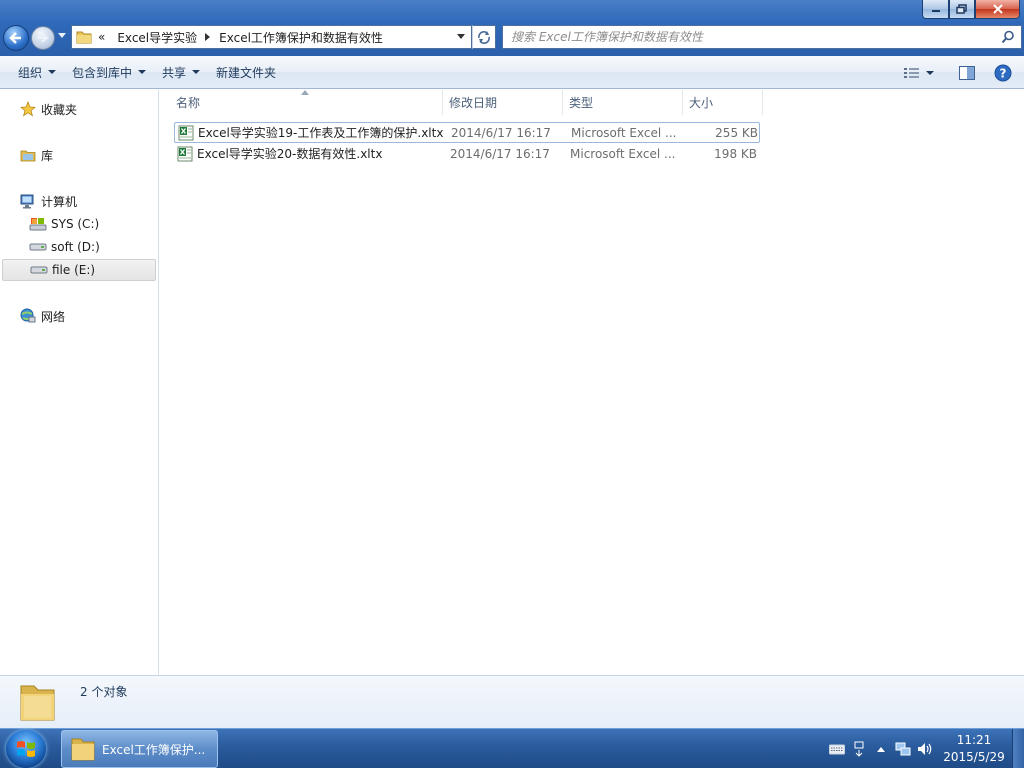 This screenshot has width=1024, height=768. I want to click on nav-libraries: 库, so click(79, 155).